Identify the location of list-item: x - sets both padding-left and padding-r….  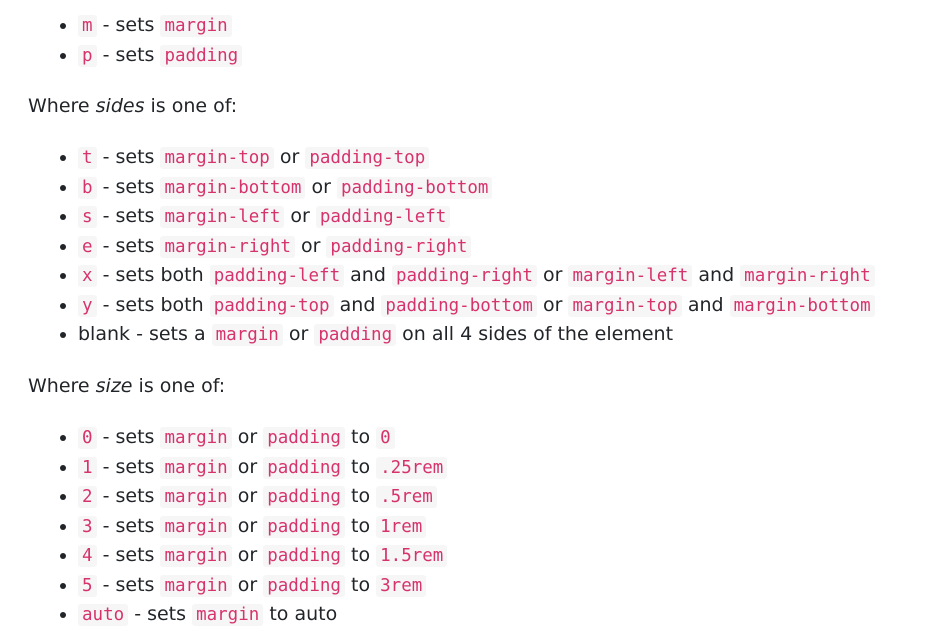
(467, 276).